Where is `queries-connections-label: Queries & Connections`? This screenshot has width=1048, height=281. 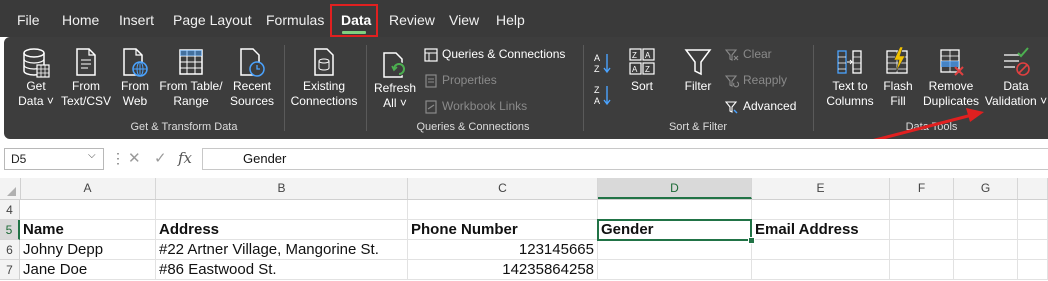 queries-connections-label: Queries & Connections is located at coordinates (504, 54).